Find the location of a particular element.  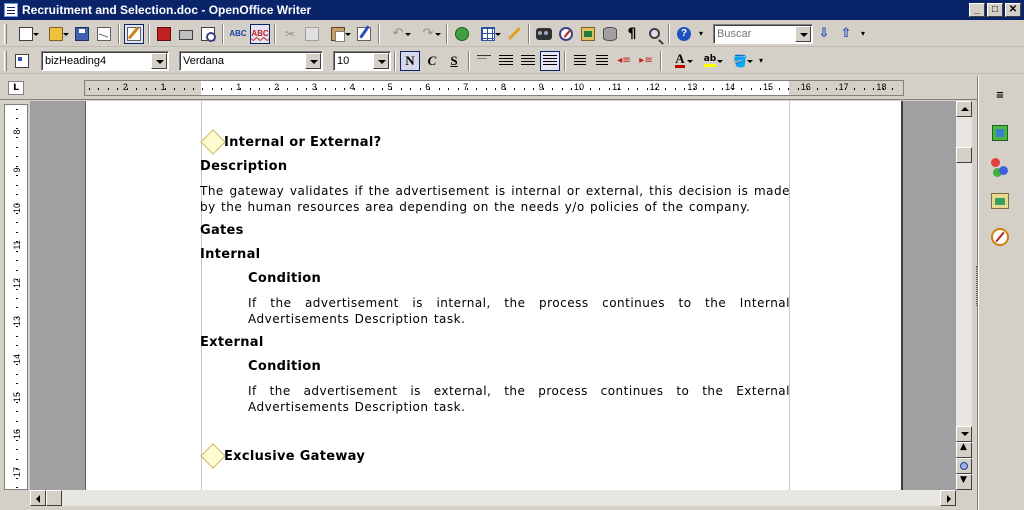

gallery-button is located at coordinates (588, 34).